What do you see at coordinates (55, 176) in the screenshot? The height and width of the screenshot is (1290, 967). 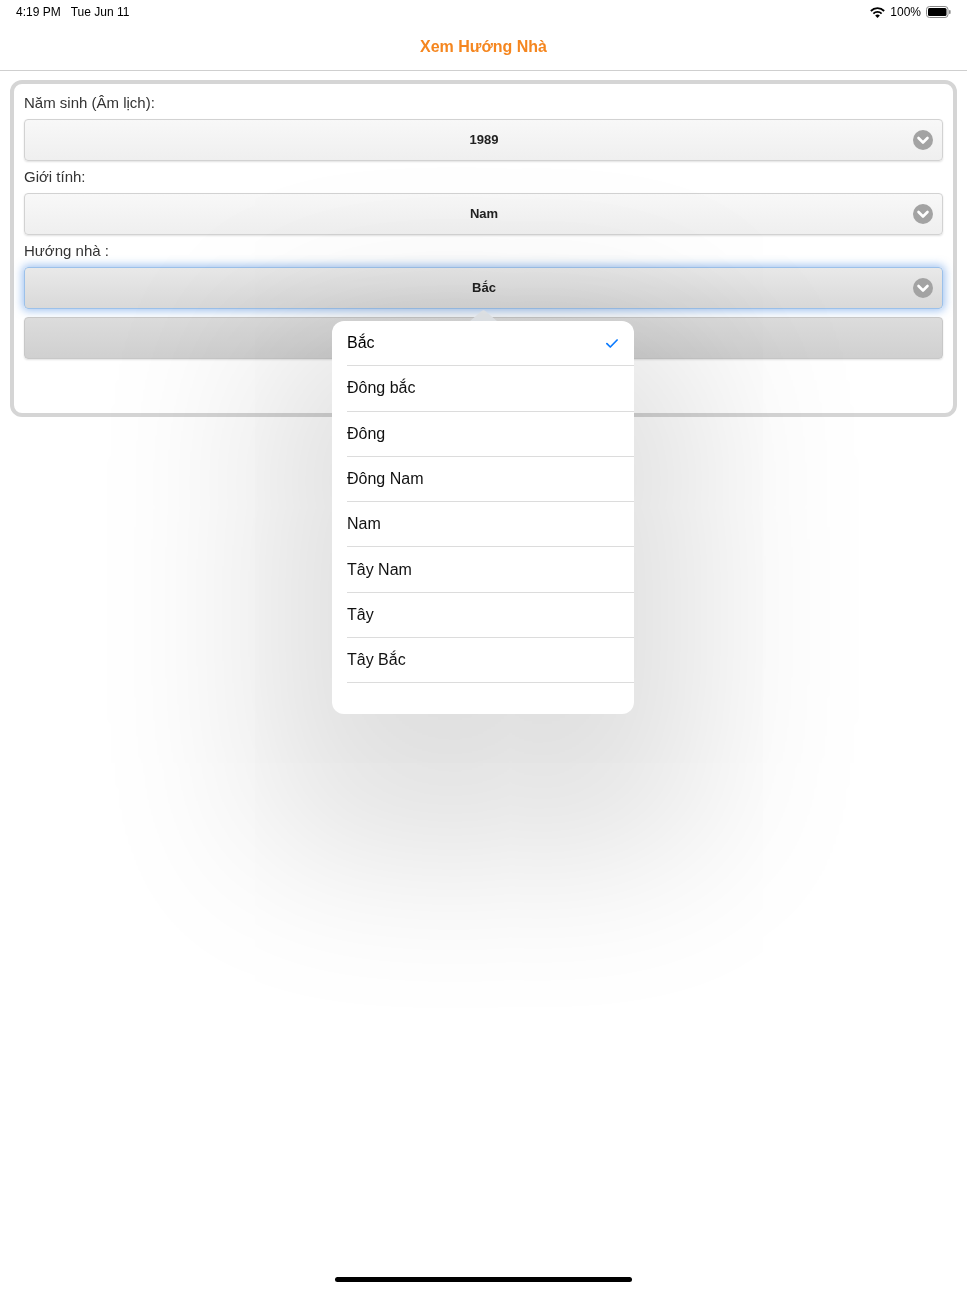 I see `field-label: Giới tính:` at bounding box center [55, 176].